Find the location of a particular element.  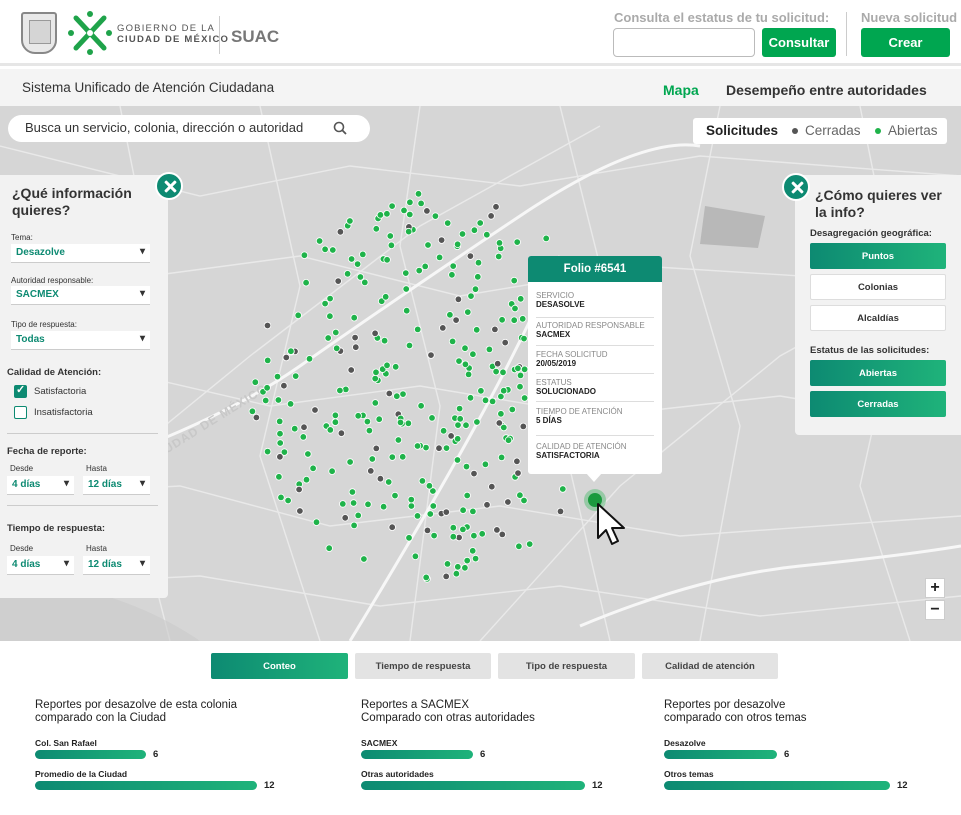

tab-conteo: Conteo is located at coordinates (279, 666).